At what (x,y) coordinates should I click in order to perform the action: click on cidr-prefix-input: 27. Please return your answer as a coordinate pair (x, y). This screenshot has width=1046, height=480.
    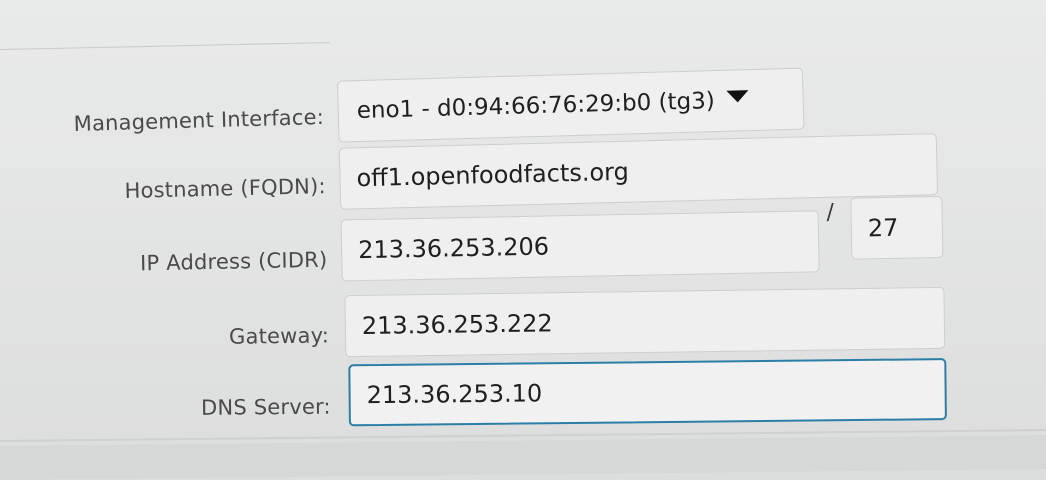
    Looking at the image, I should click on (897, 227).